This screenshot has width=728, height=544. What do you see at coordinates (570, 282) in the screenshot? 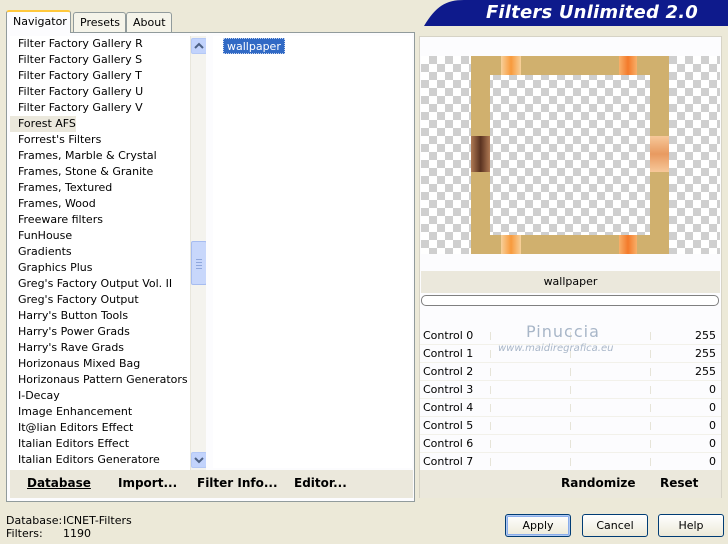
I see `preview-filter-name: wallpaper` at bounding box center [570, 282].